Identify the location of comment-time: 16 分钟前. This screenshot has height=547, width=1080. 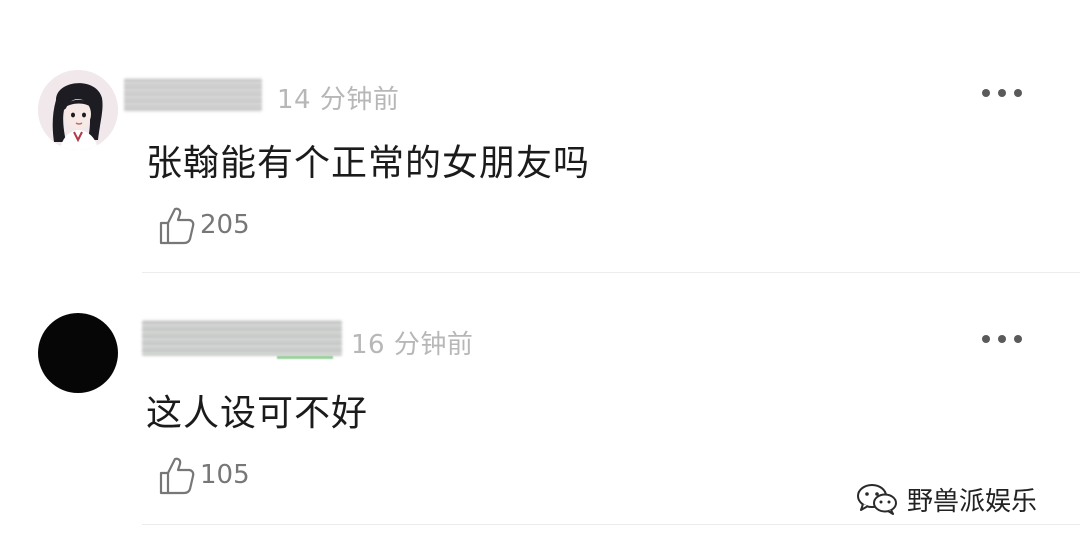
(412, 345).